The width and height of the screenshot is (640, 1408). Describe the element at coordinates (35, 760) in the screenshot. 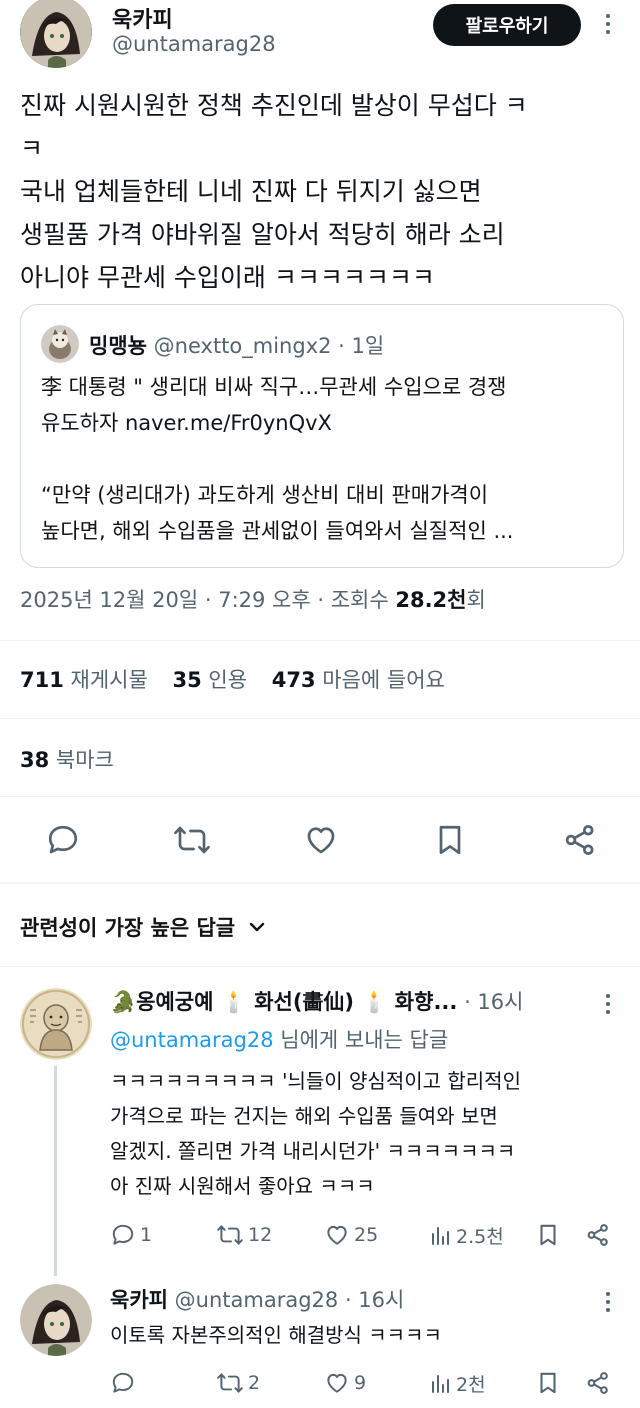

I see `bookmarks-count: 38` at that location.